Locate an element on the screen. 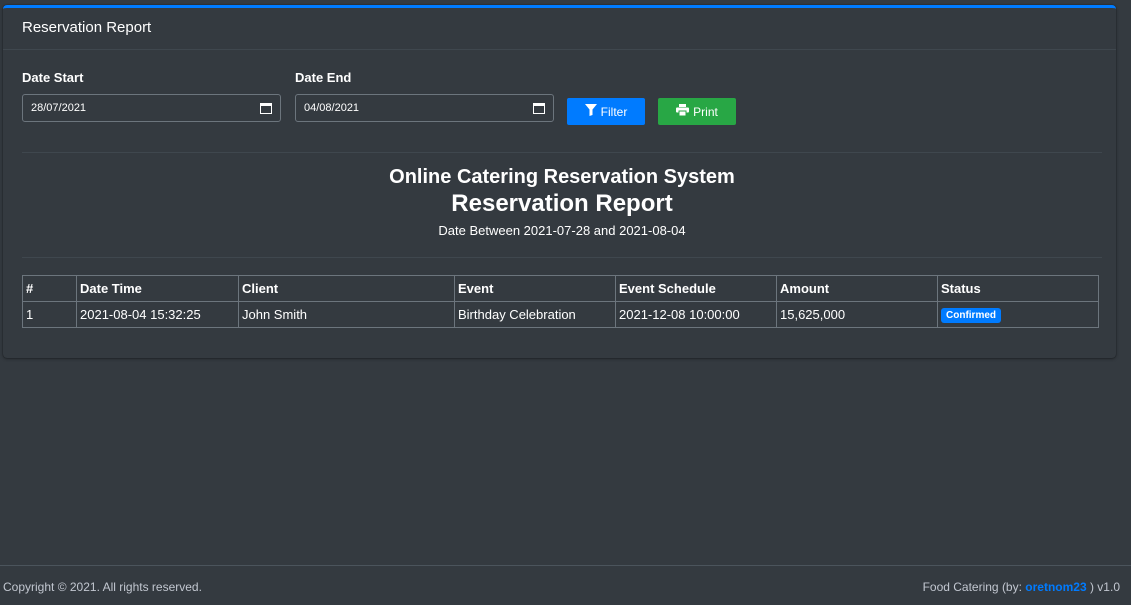  author-link: oretnom23 is located at coordinates (1055, 587).